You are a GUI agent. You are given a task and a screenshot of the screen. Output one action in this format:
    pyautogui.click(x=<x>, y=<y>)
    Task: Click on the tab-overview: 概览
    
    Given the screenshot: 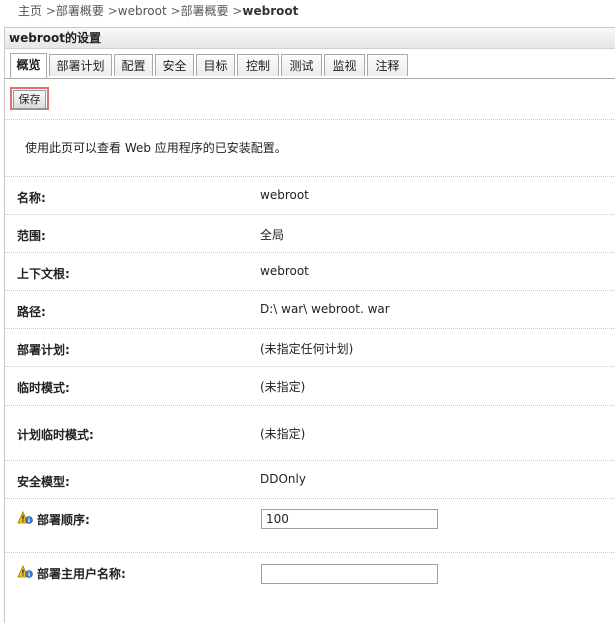 What is the action you would take?
    pyautogui.click(x=28, y=65)
    